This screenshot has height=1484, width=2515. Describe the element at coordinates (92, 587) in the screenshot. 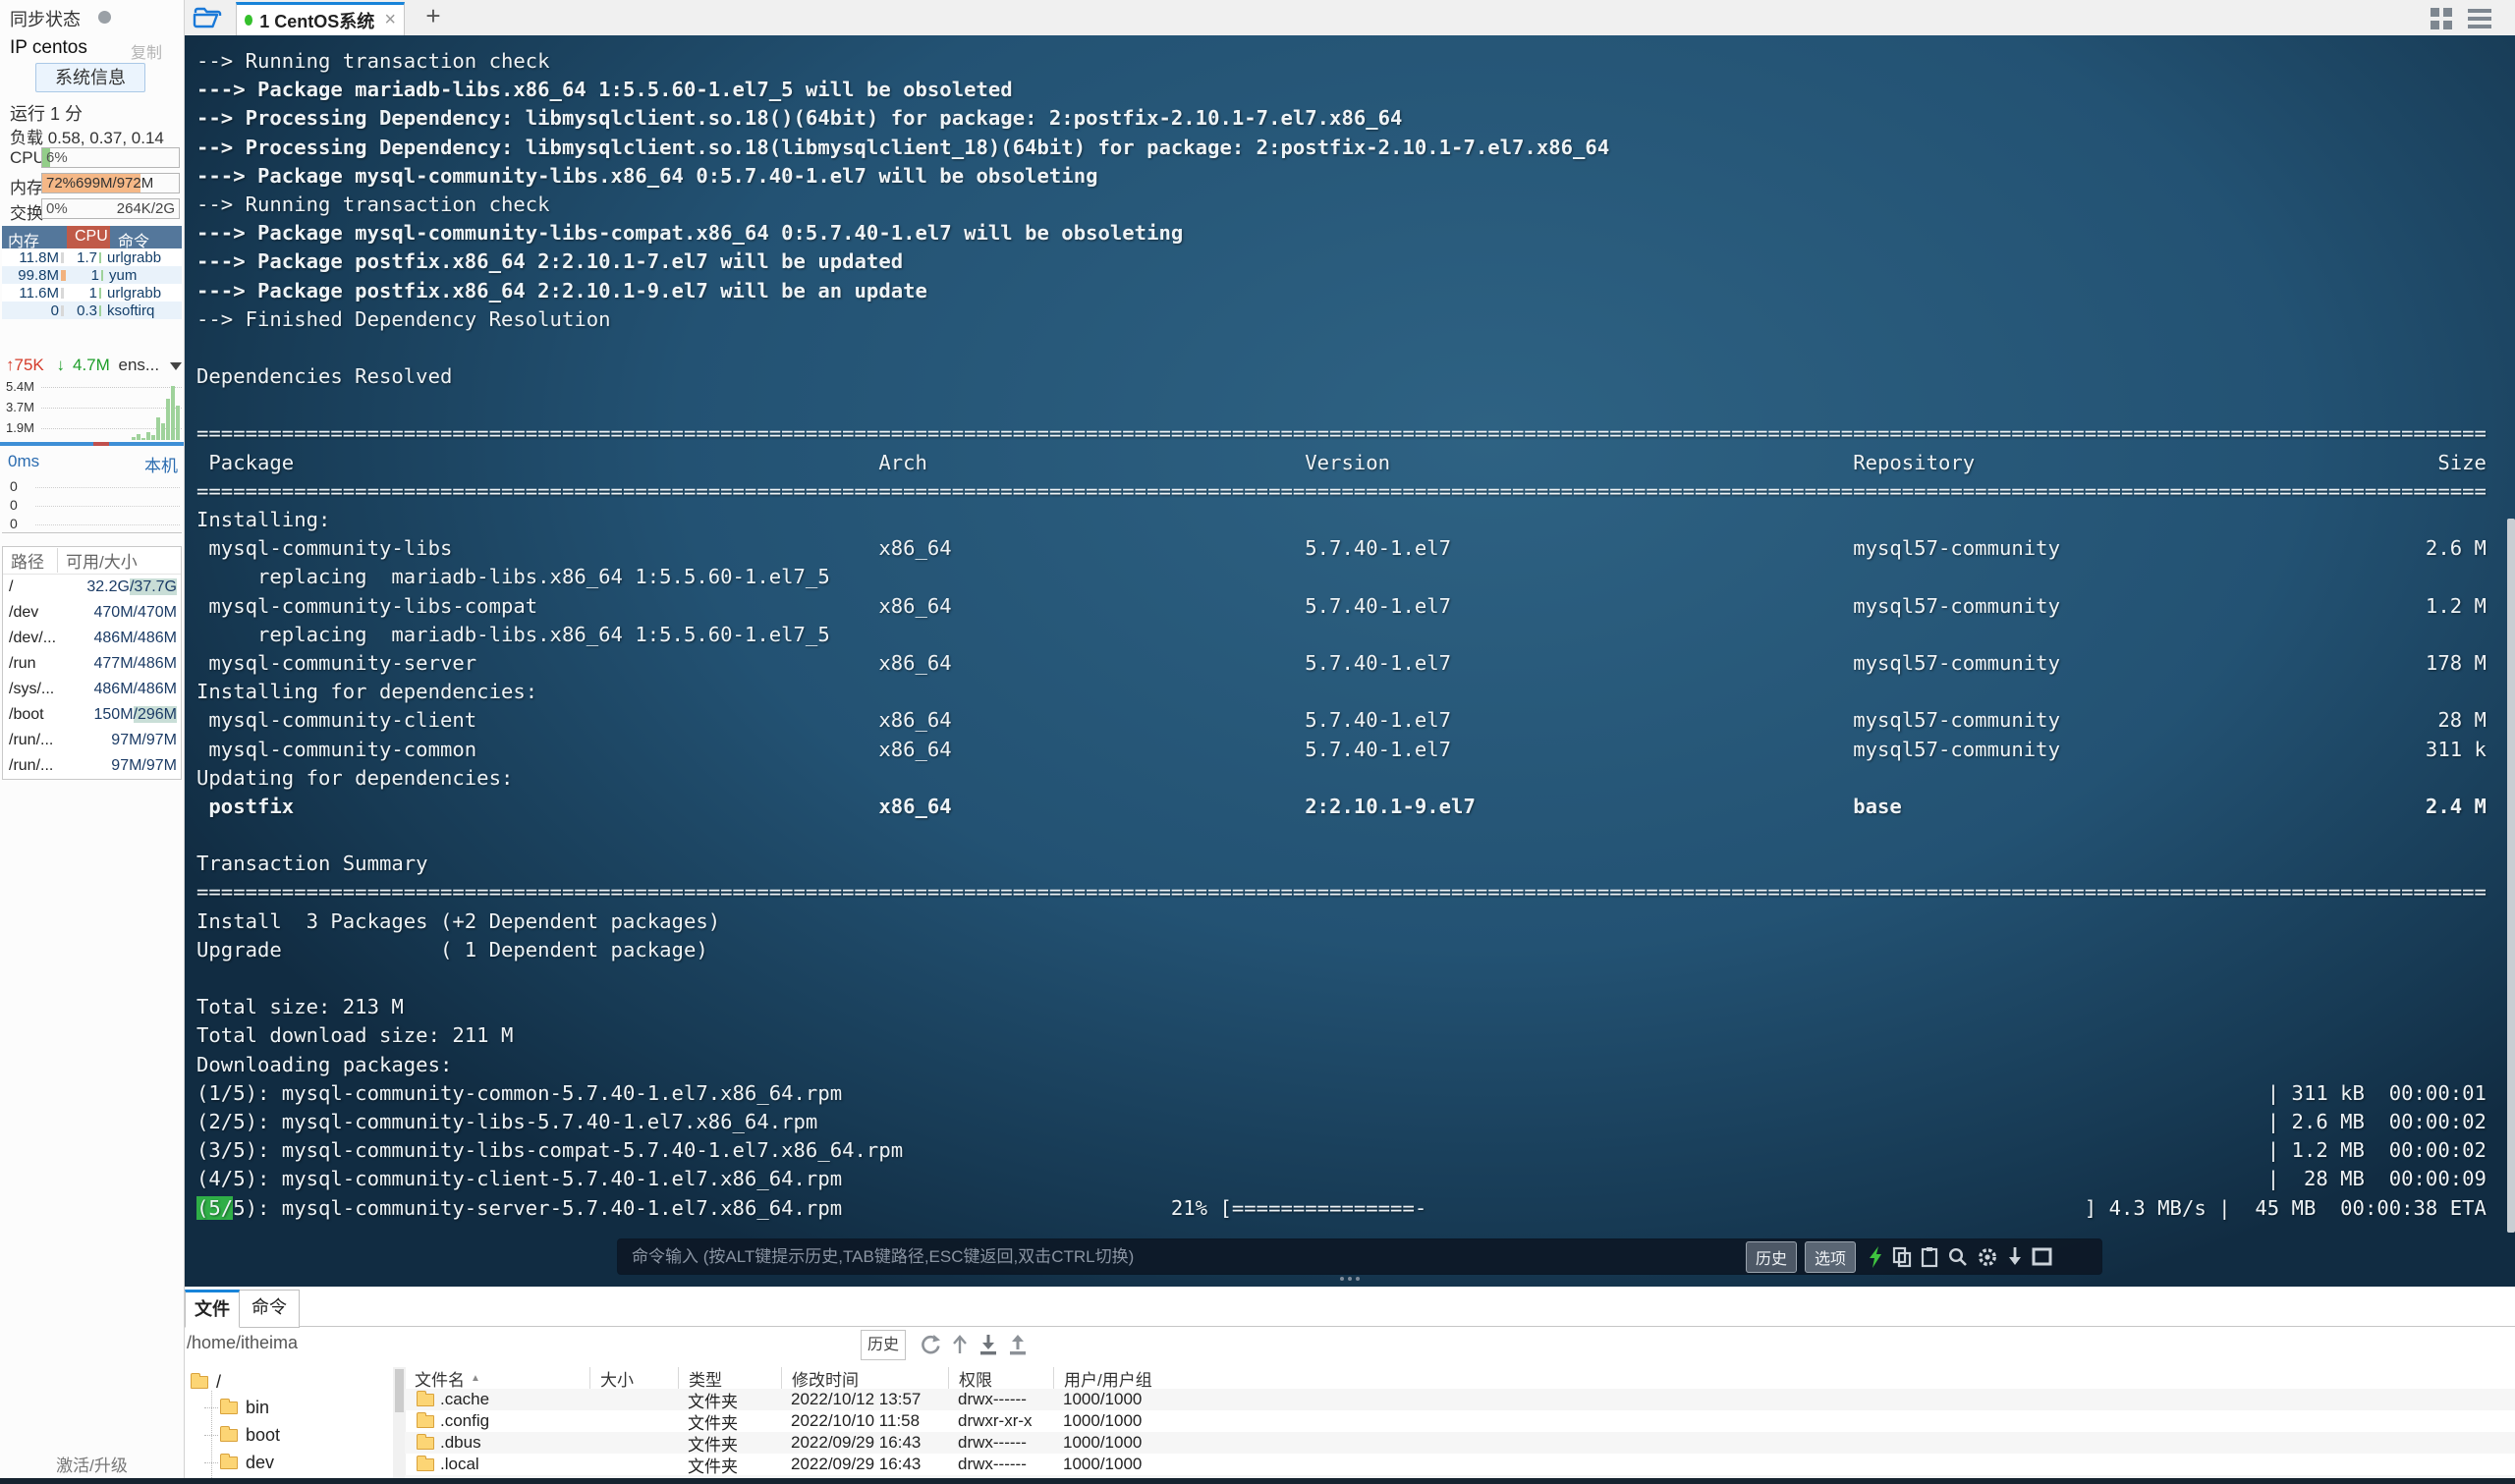

I see `disk-row: /32.2G/37.7G` at that location.